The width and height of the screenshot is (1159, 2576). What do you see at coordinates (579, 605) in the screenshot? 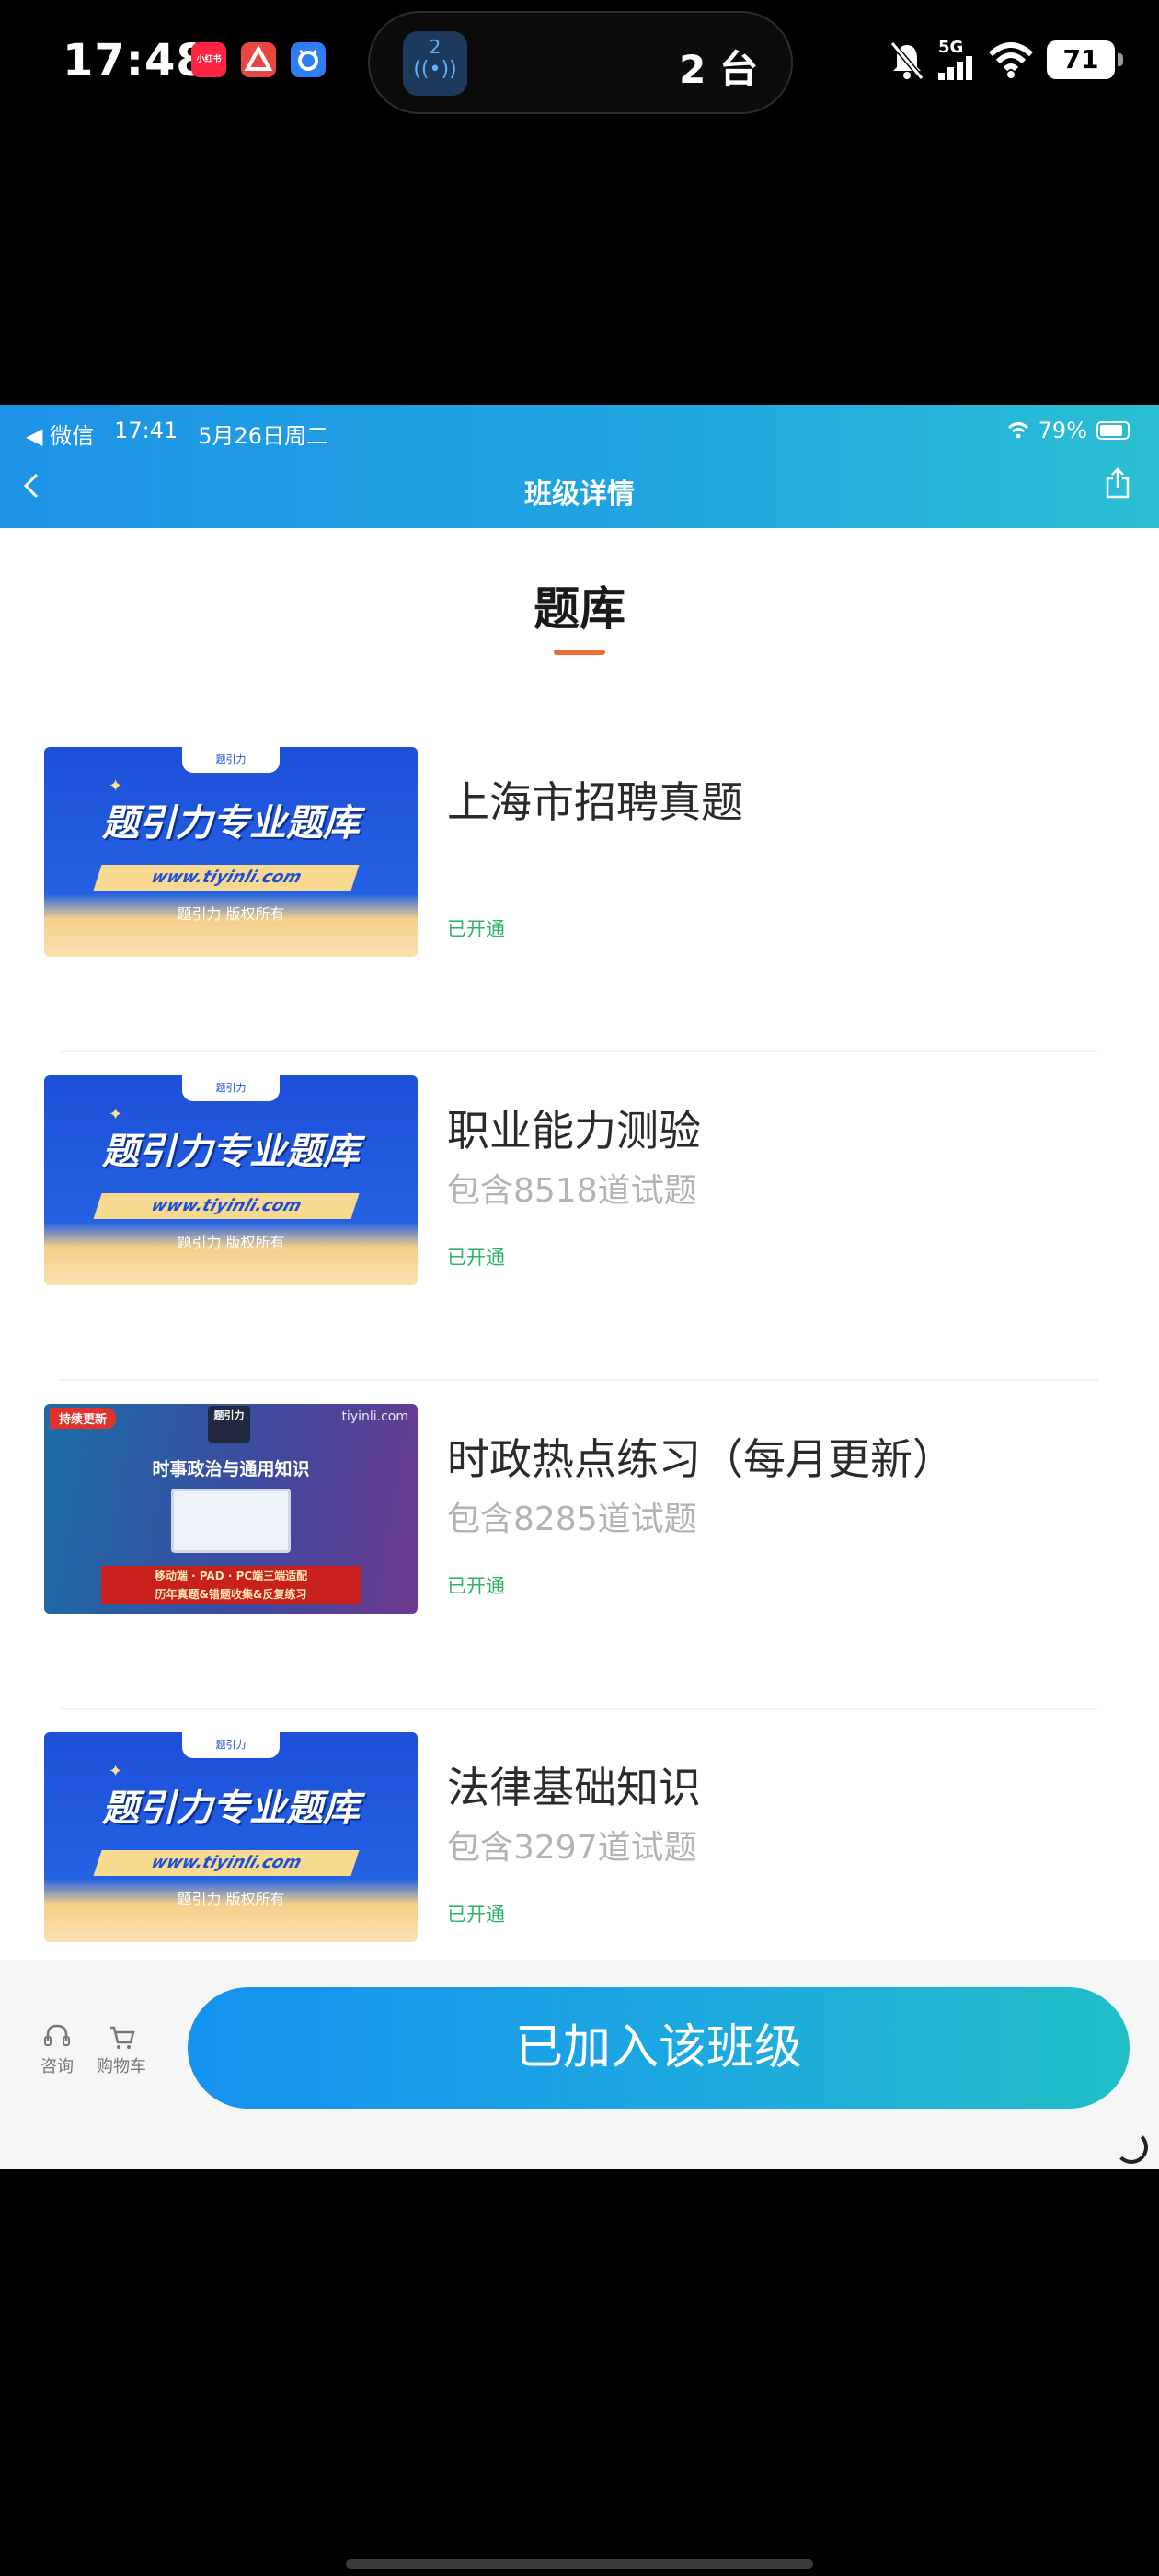
I see `section-title: 题库` at bounding box center [579, 605].